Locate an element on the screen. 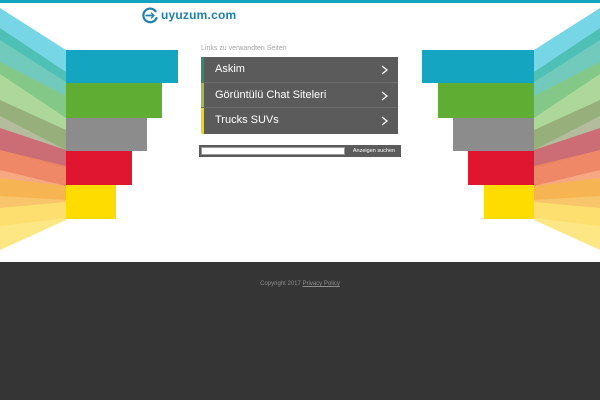 The width and height of the screenshot is (600, 400). logo-swirl-icon is located at coordinates (150, 14).